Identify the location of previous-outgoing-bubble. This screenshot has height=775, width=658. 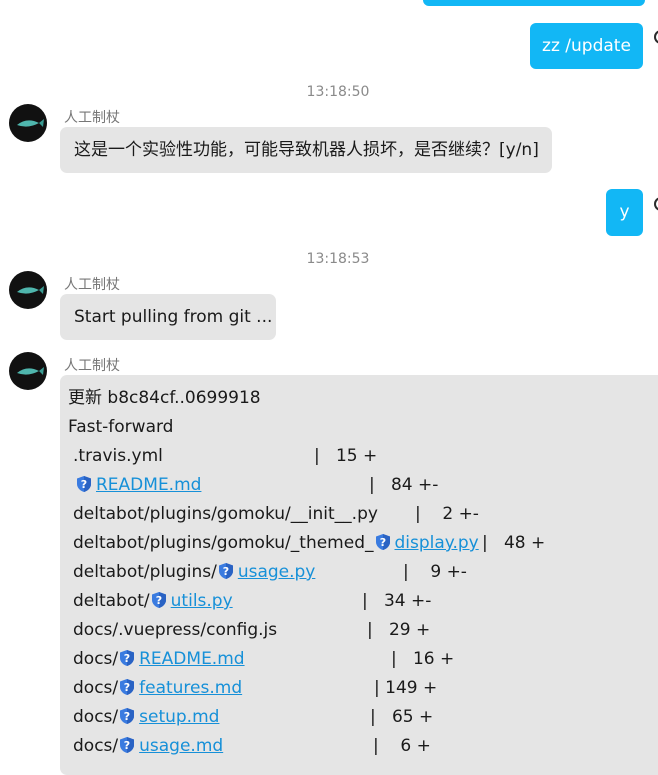
(534, 3).